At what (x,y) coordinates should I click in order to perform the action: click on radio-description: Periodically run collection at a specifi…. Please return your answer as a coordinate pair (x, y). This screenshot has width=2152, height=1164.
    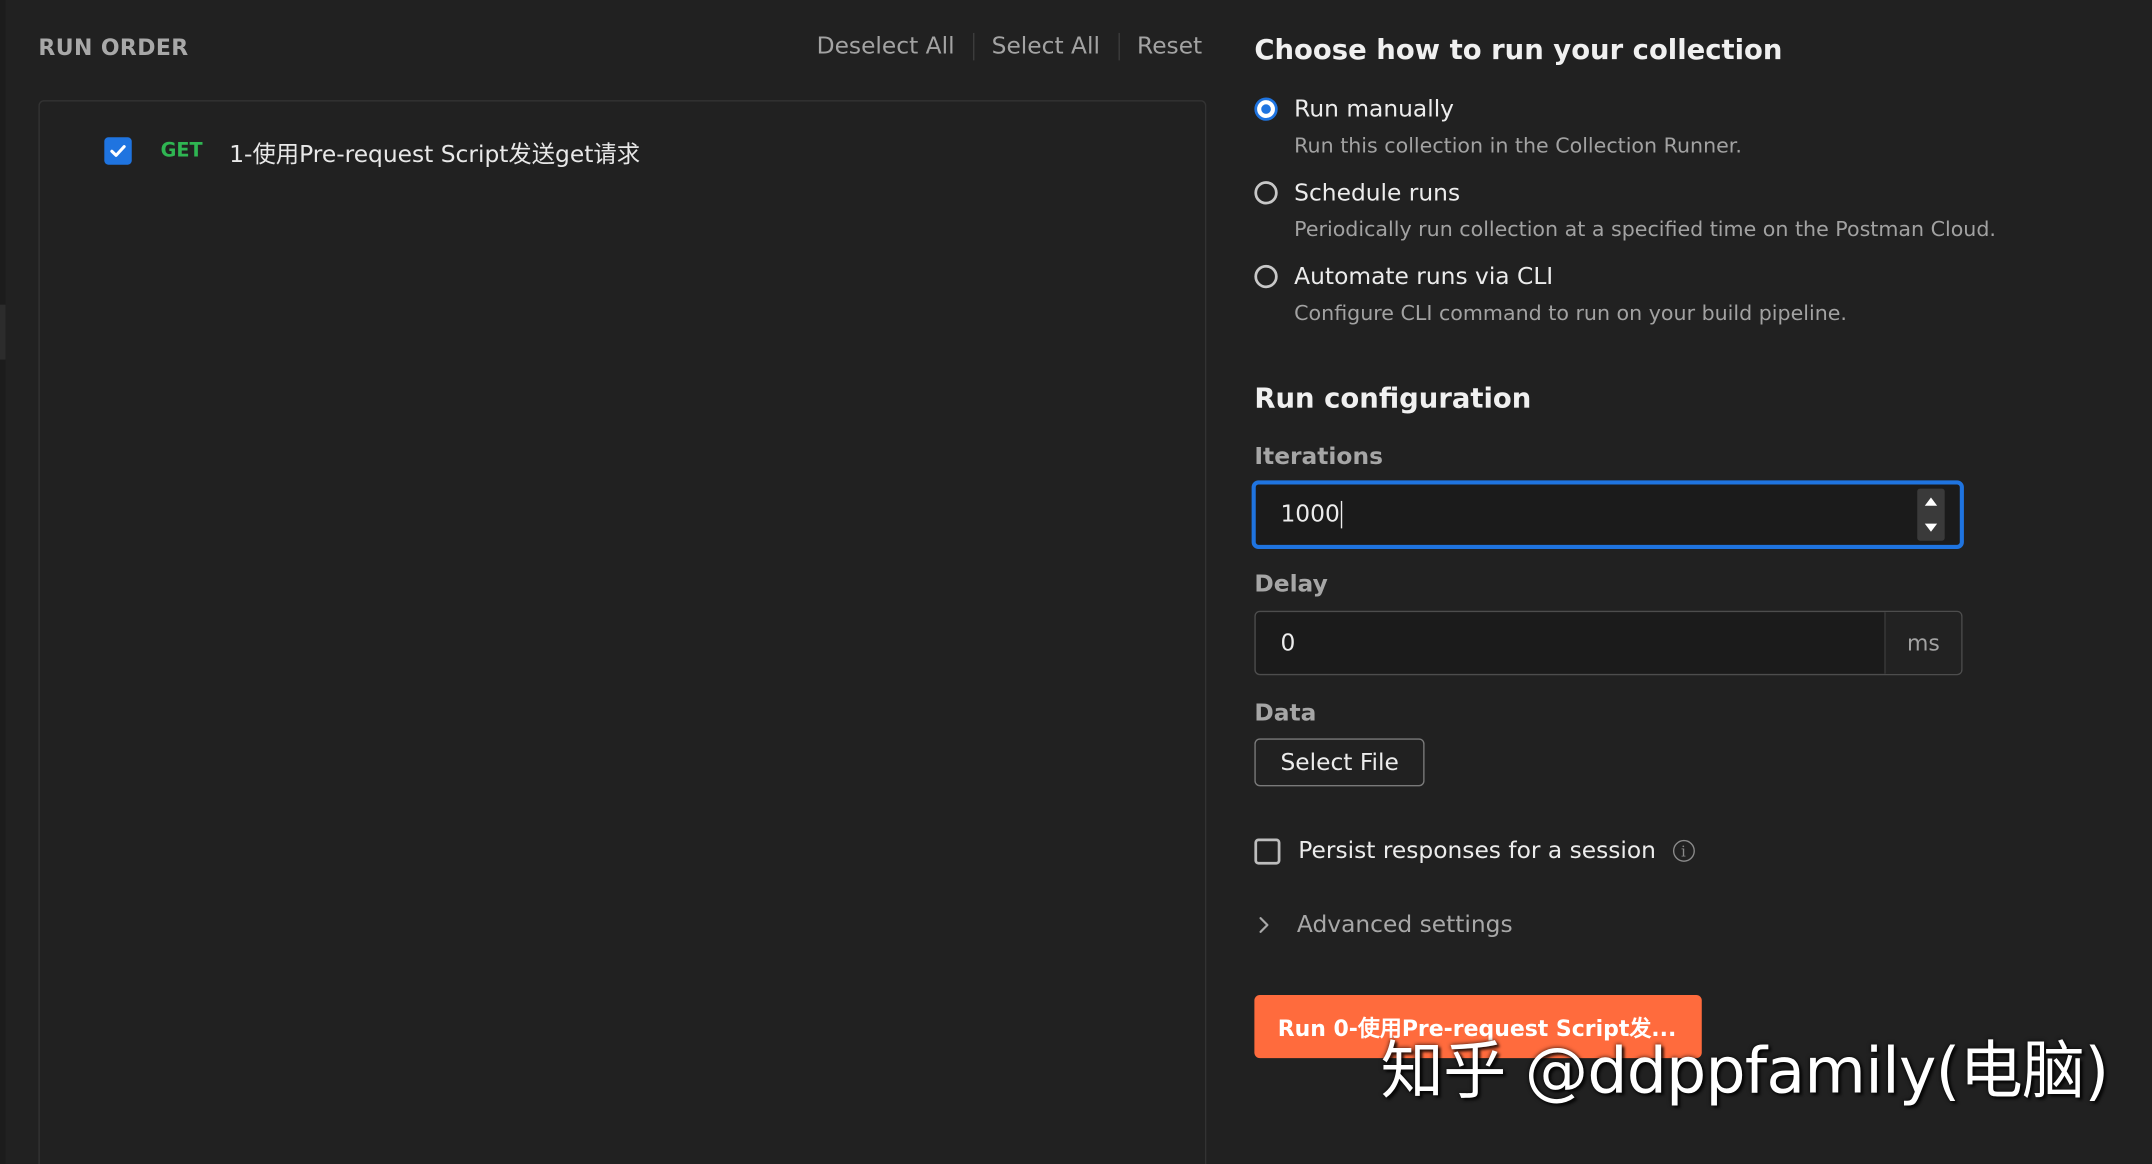
    Looking at the image, I should click on (1645, 229).